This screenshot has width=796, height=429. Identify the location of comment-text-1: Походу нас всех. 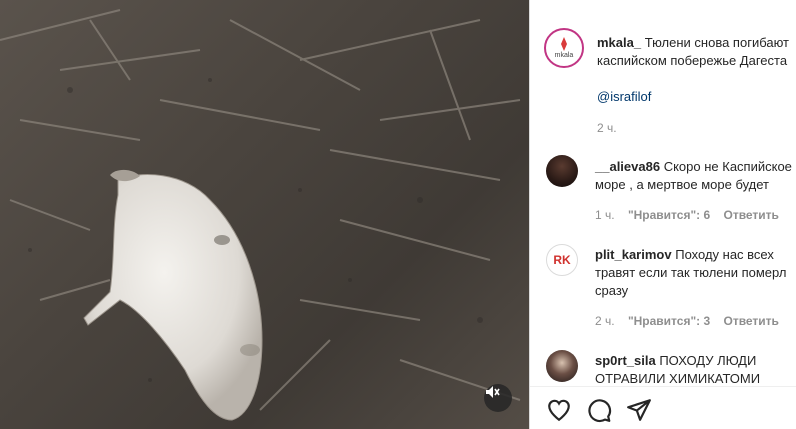
(724, 254).